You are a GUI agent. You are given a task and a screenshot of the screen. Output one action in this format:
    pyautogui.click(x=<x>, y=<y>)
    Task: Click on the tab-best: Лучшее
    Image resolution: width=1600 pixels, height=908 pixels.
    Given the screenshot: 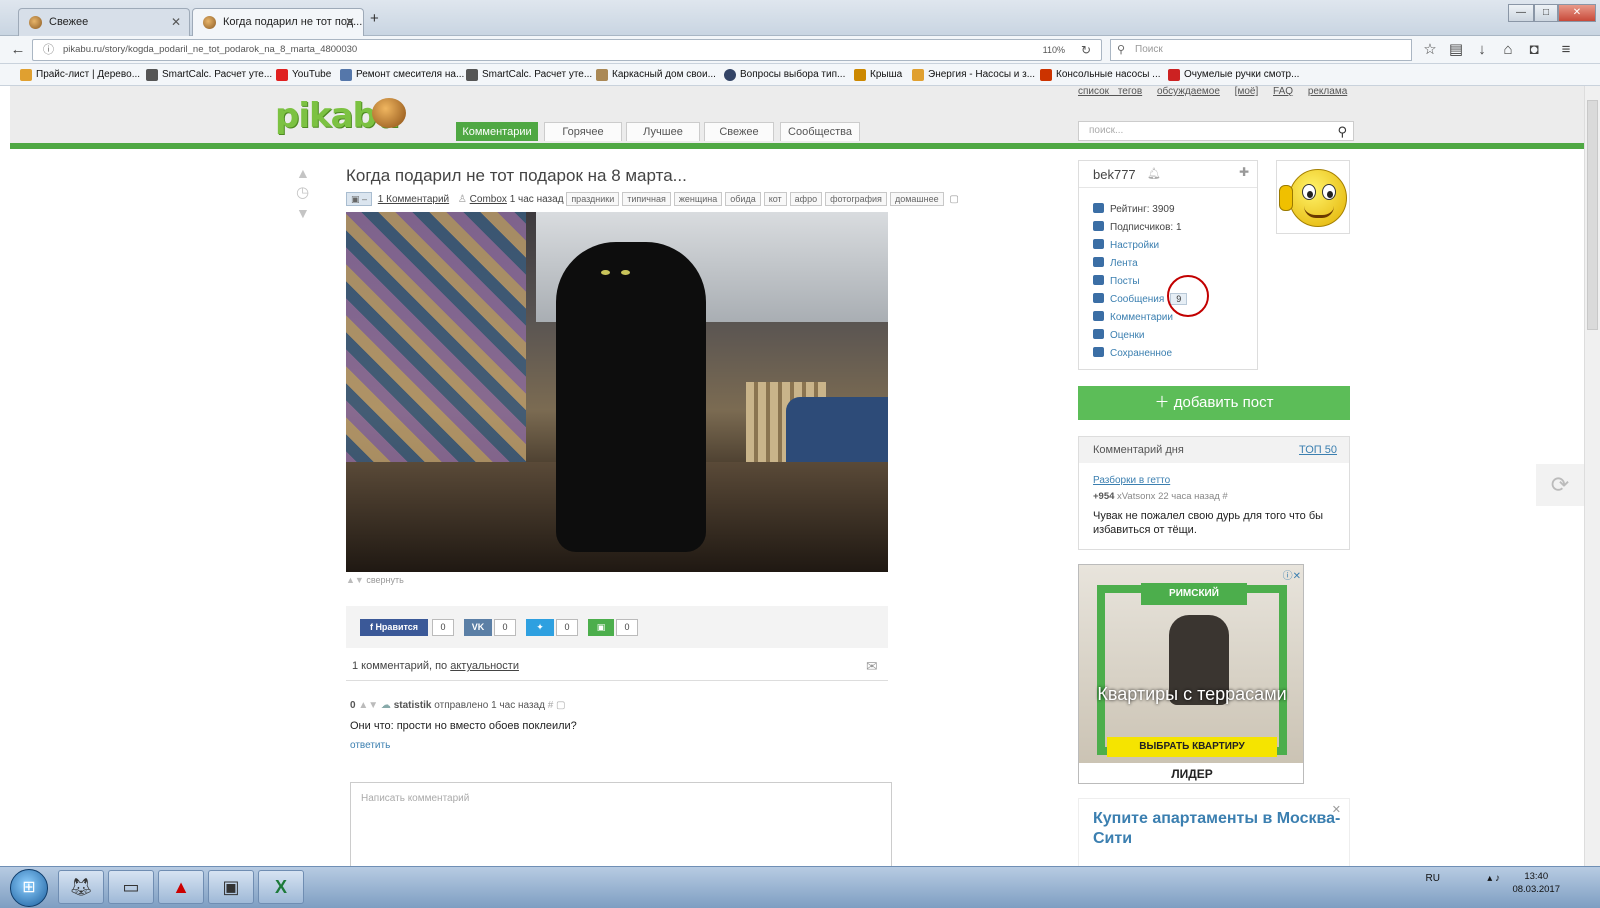 What is the action you would take?
    pyautogui.click(x=663, y=131)
    